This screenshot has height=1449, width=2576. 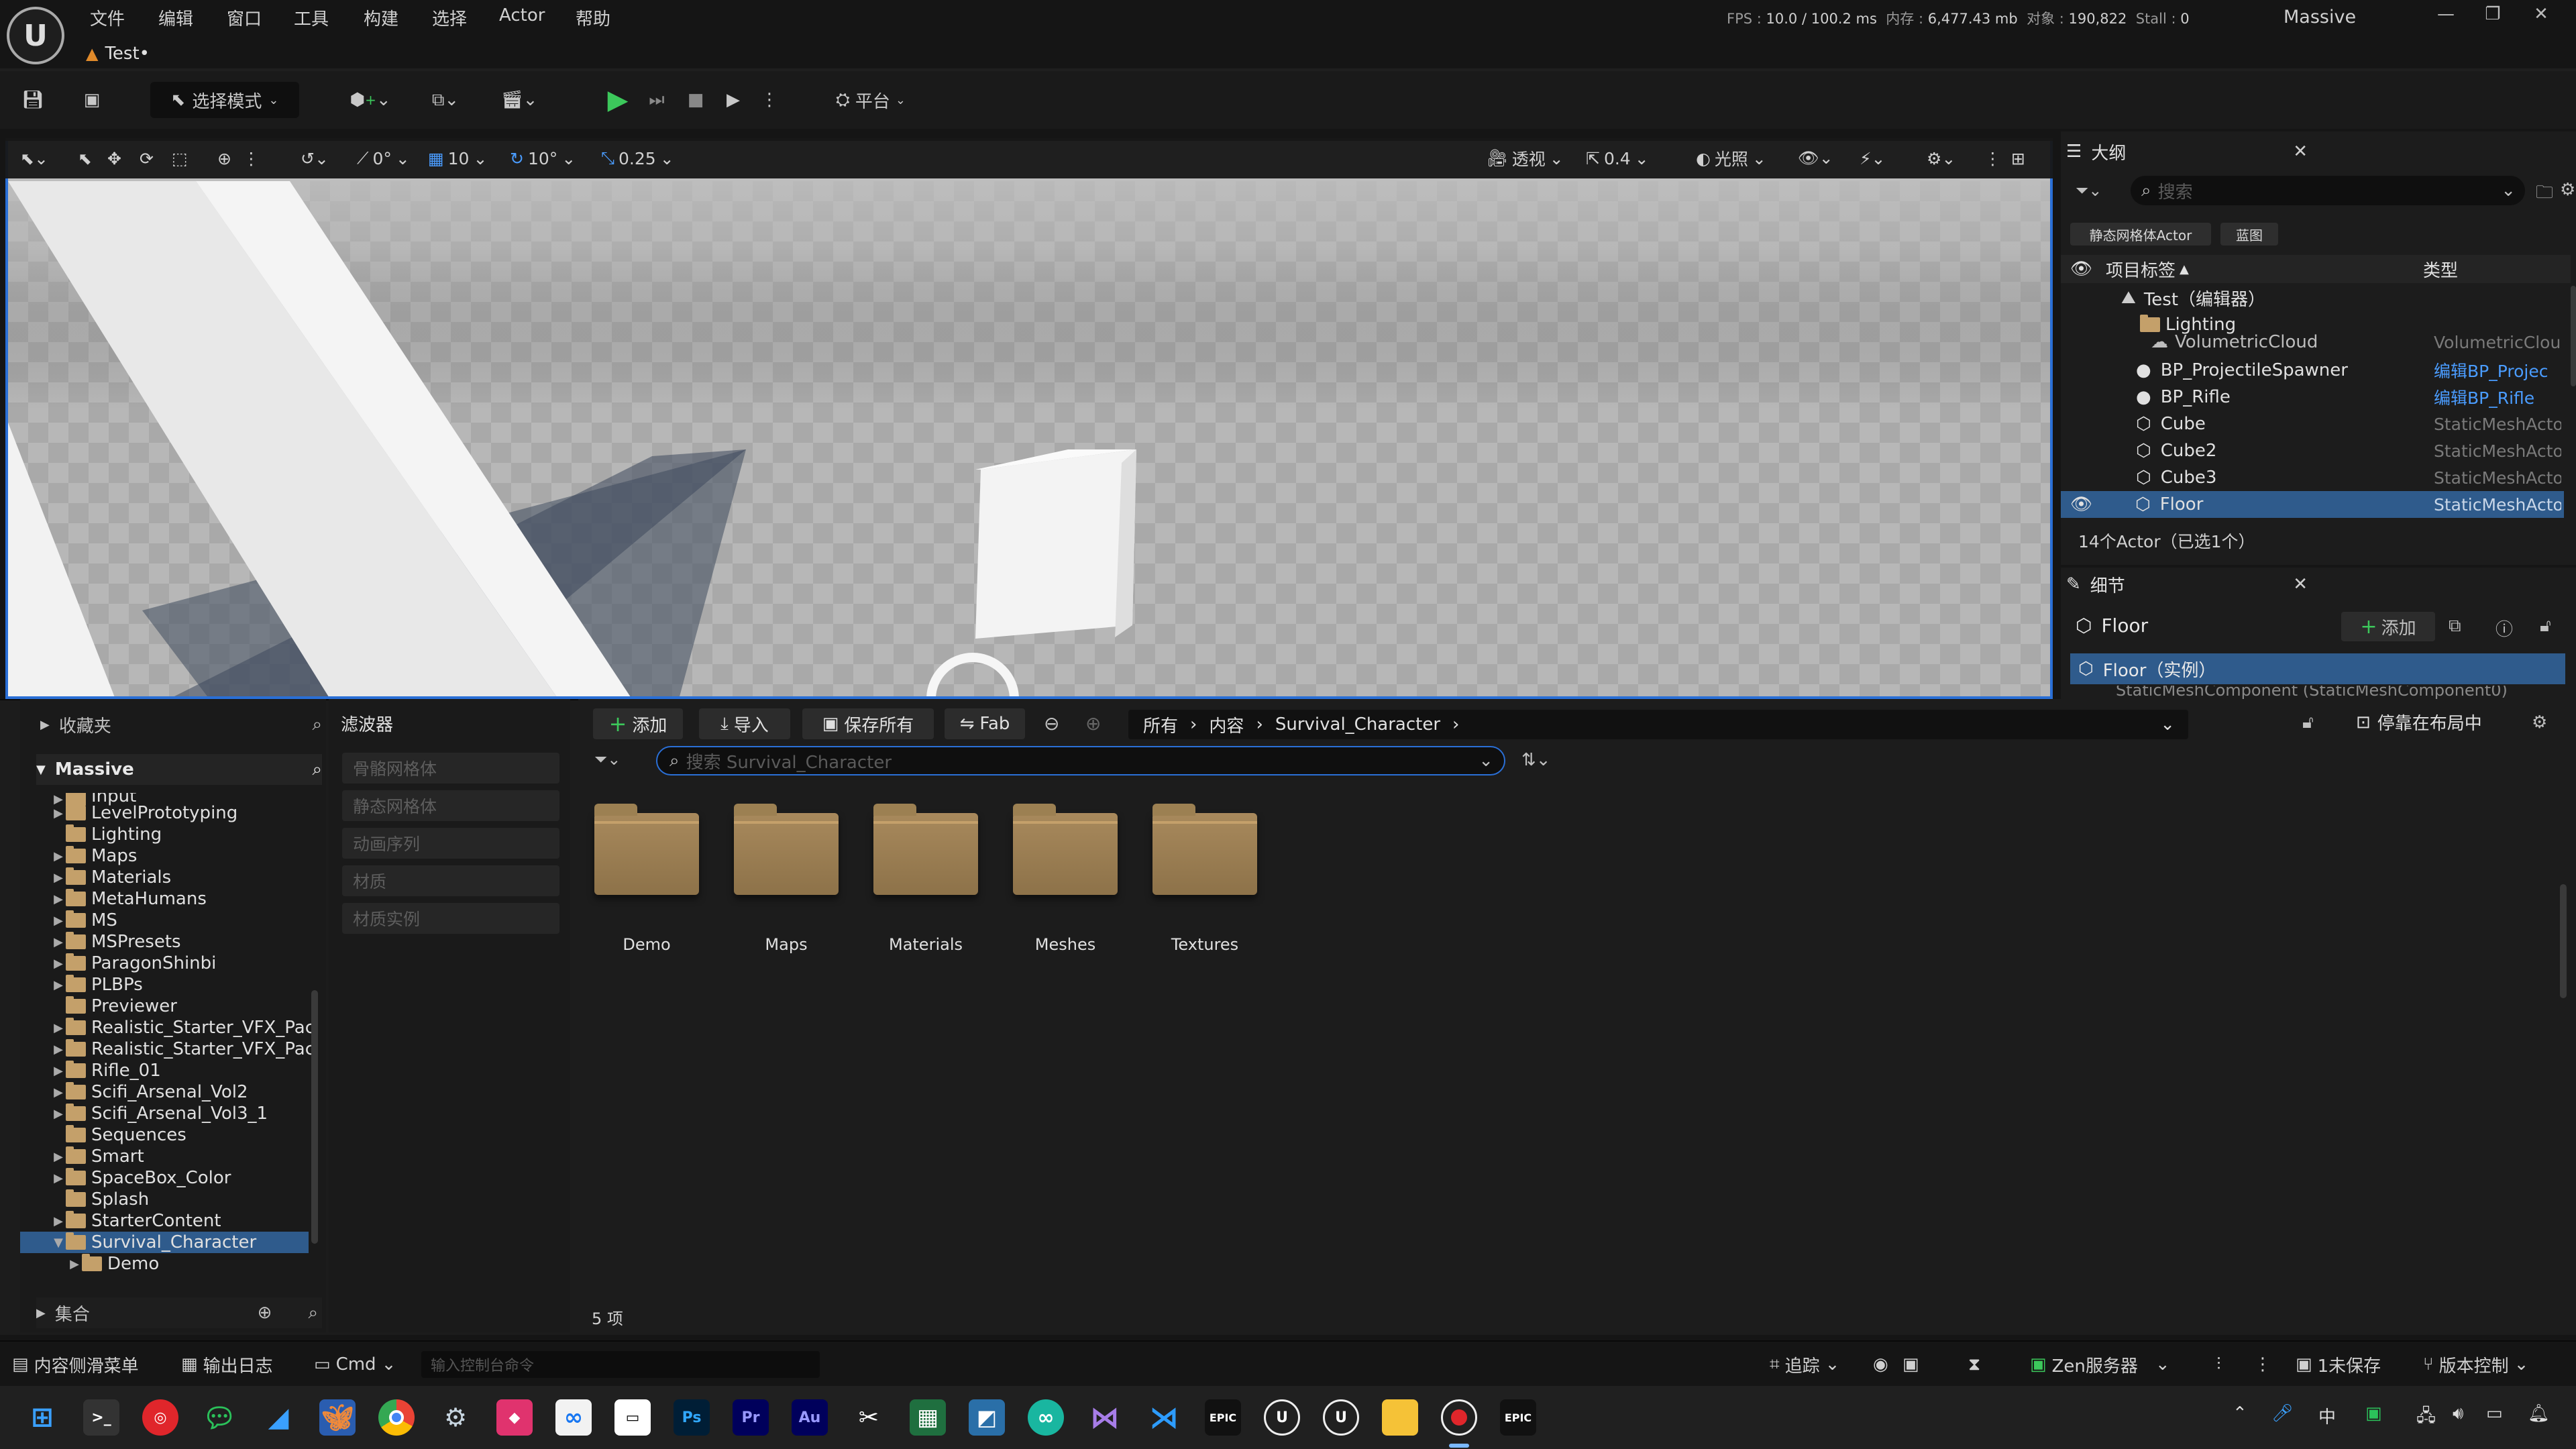 I want to click on chip-static-mesh: 静态网格体Actor, so click(x=2140, y=234).